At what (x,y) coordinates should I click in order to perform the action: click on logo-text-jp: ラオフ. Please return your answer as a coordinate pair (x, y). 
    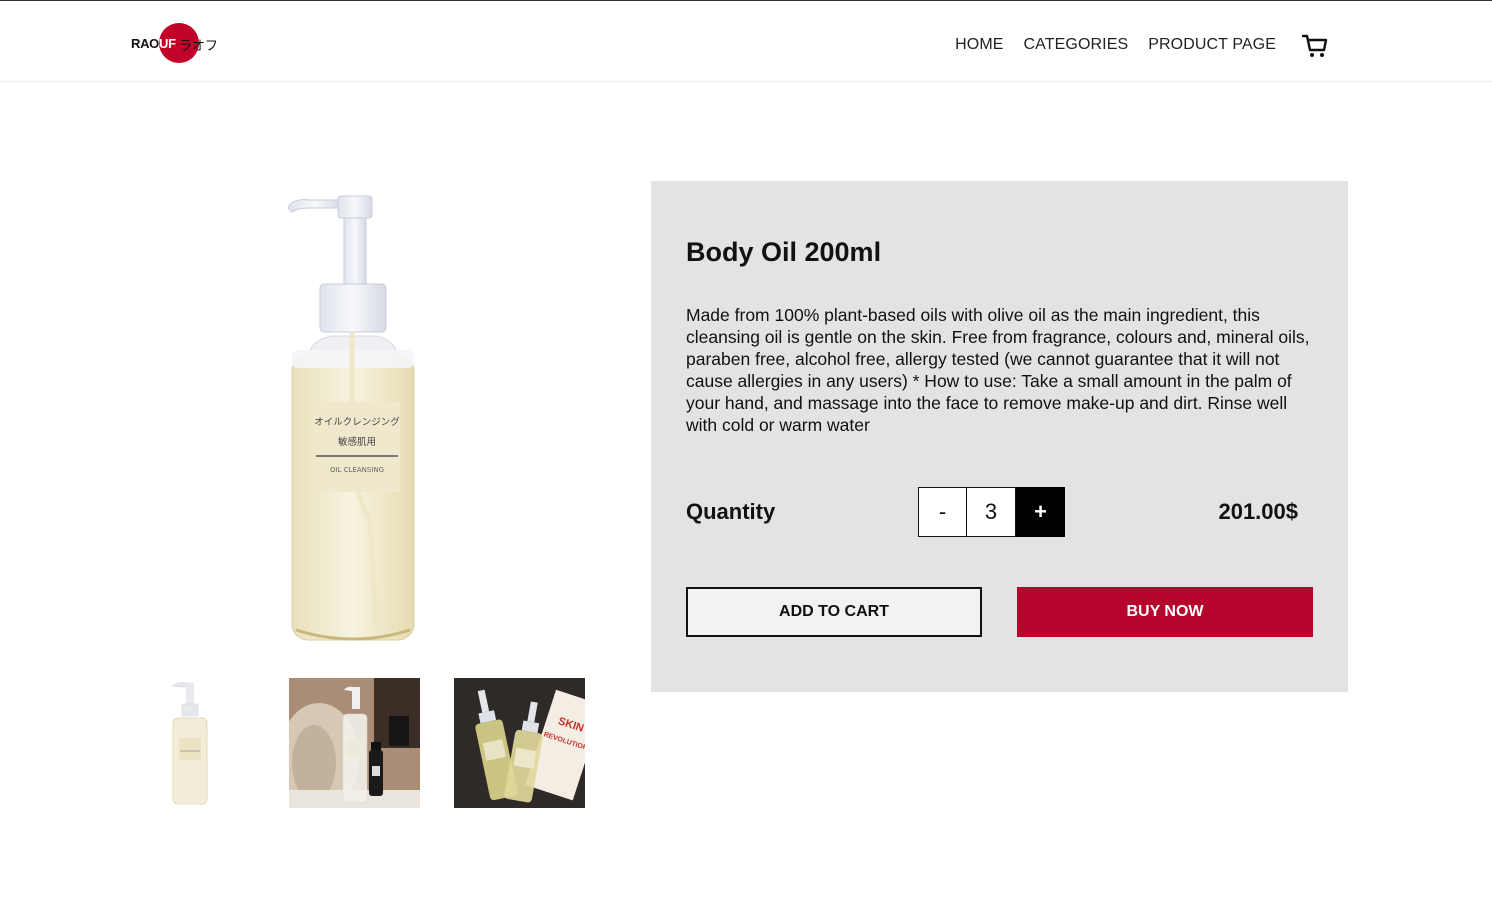
    Looking at the image, I should click on (199, 46).